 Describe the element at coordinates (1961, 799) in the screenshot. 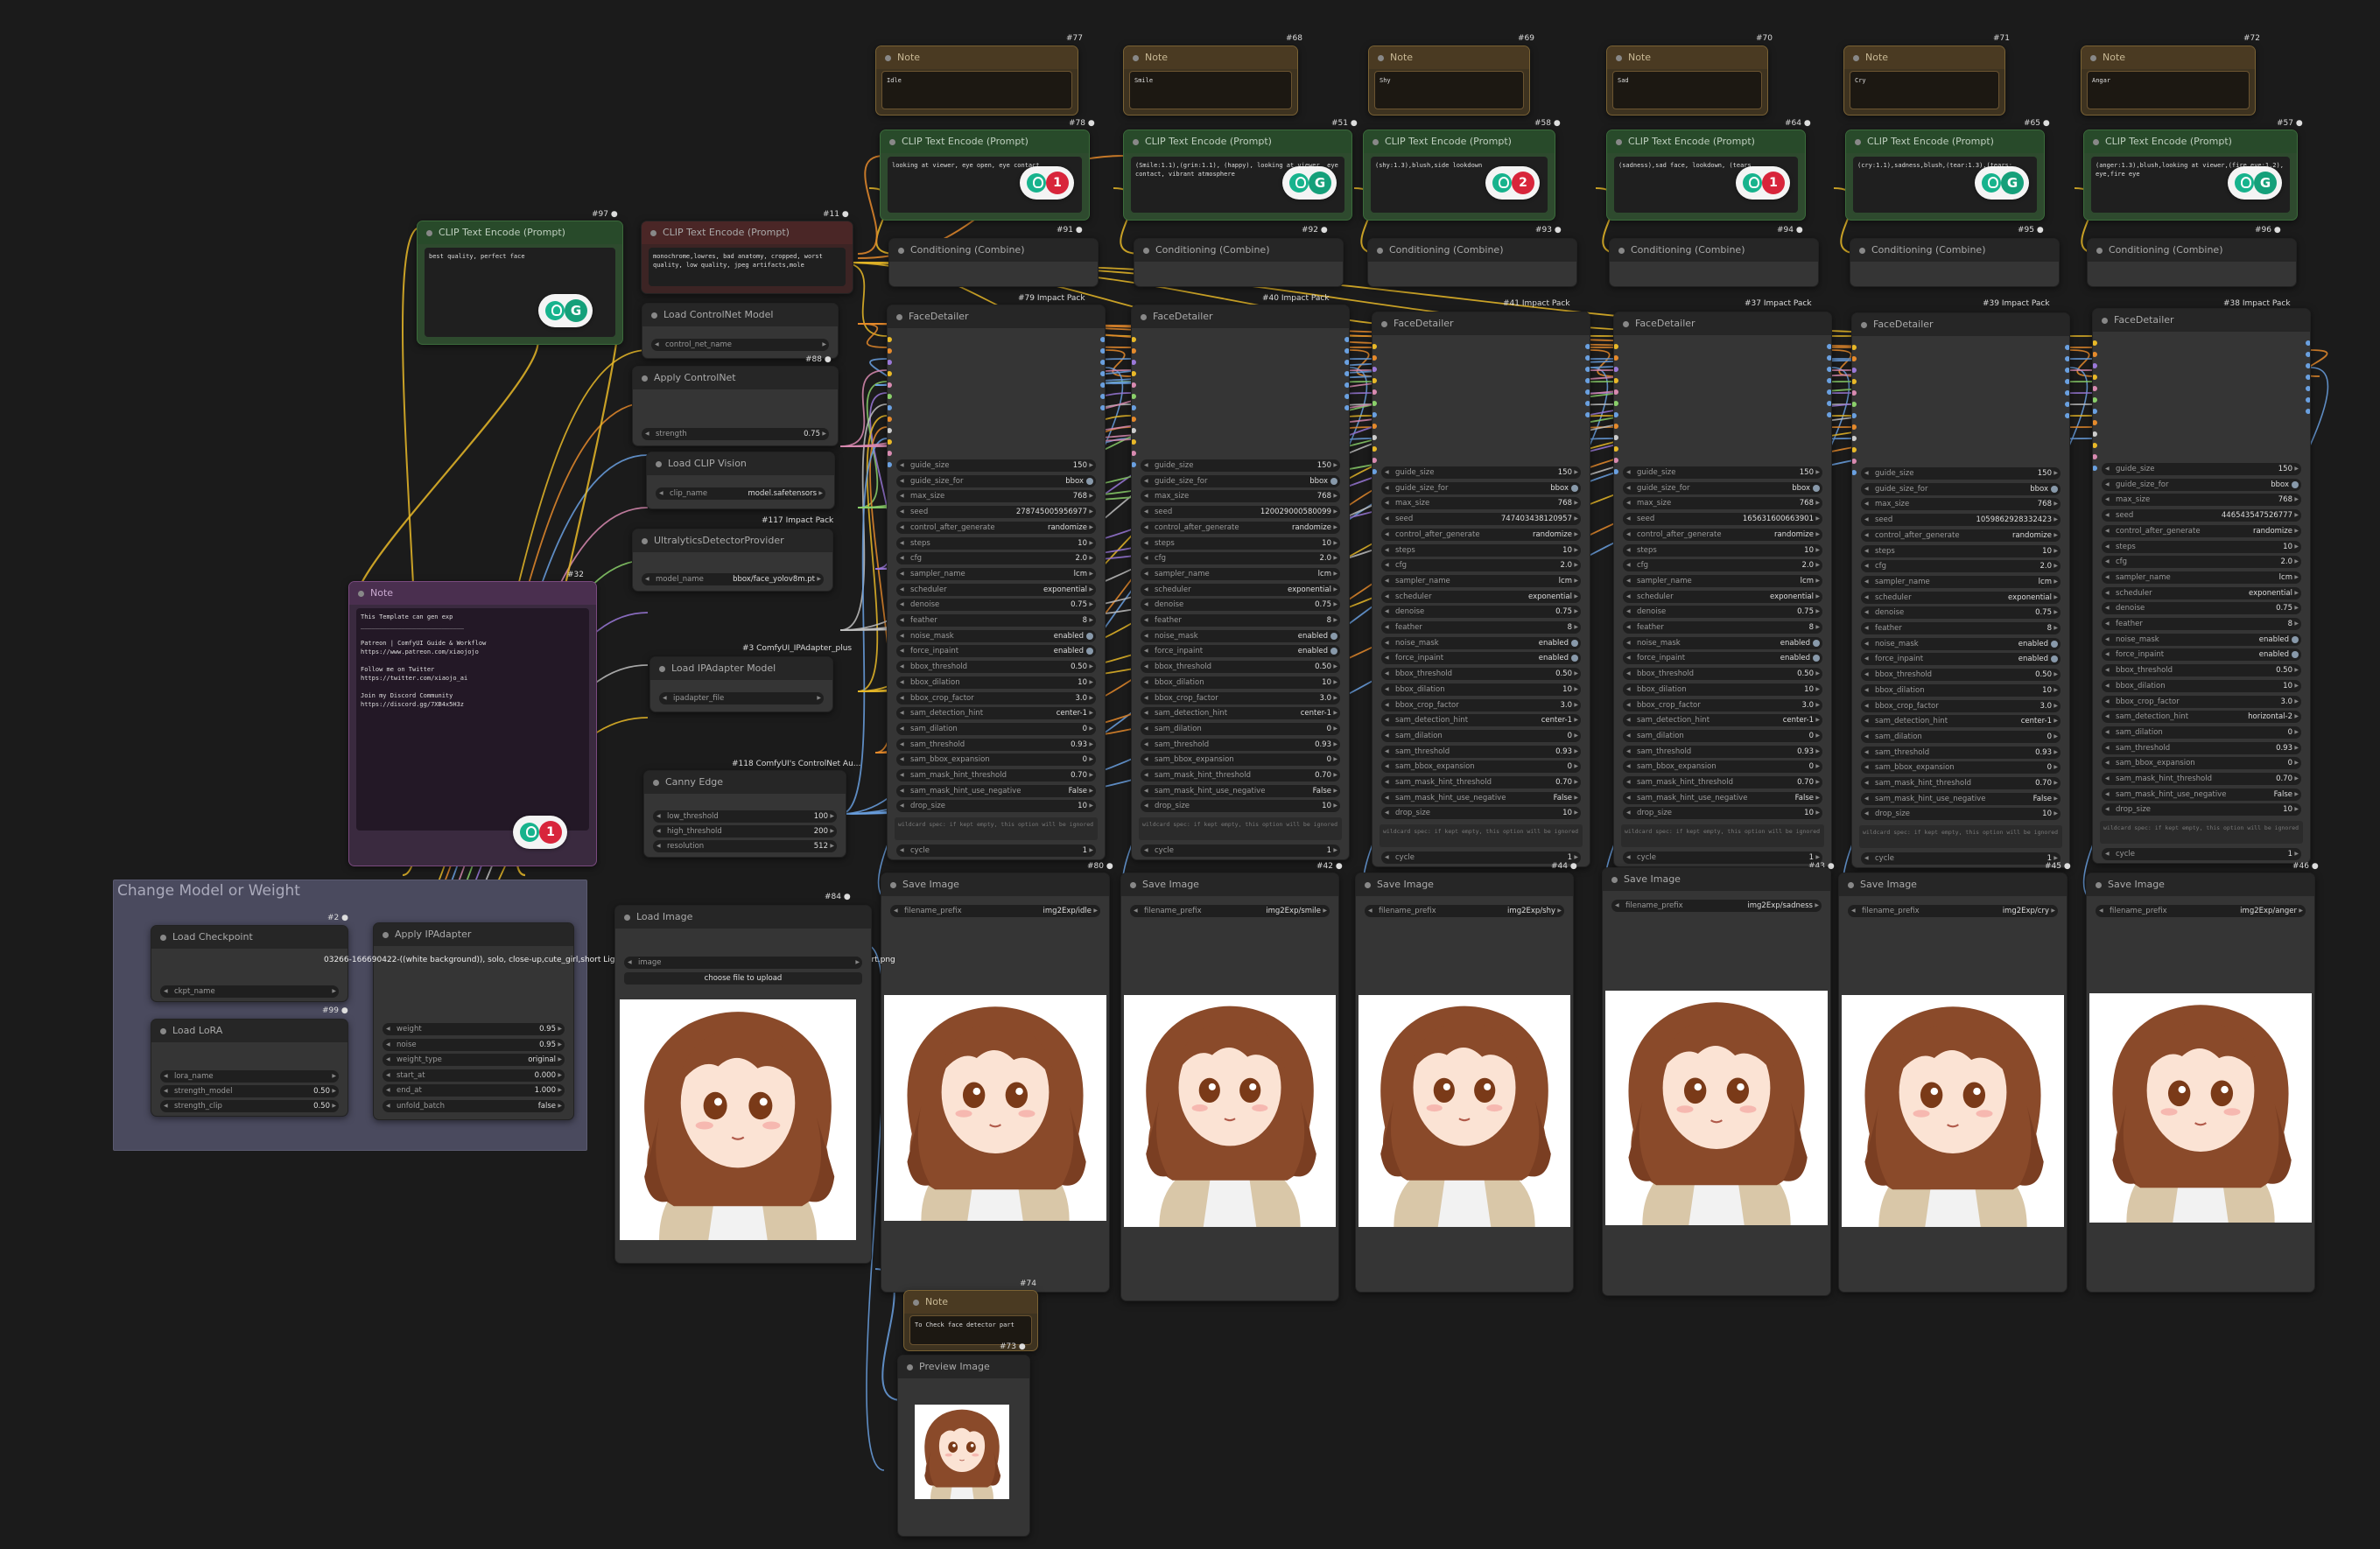

I see `widget-sam-mask-hint-use-negative: sam_mask_hint_use_negative False` at that location.